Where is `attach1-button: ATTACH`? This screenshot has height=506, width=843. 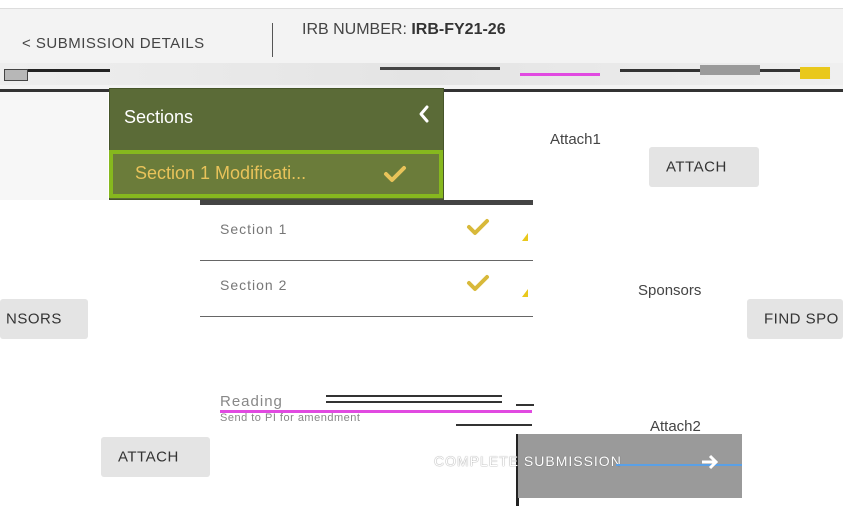
attach1-button: ATTACH is located at coordinates (704, 167).